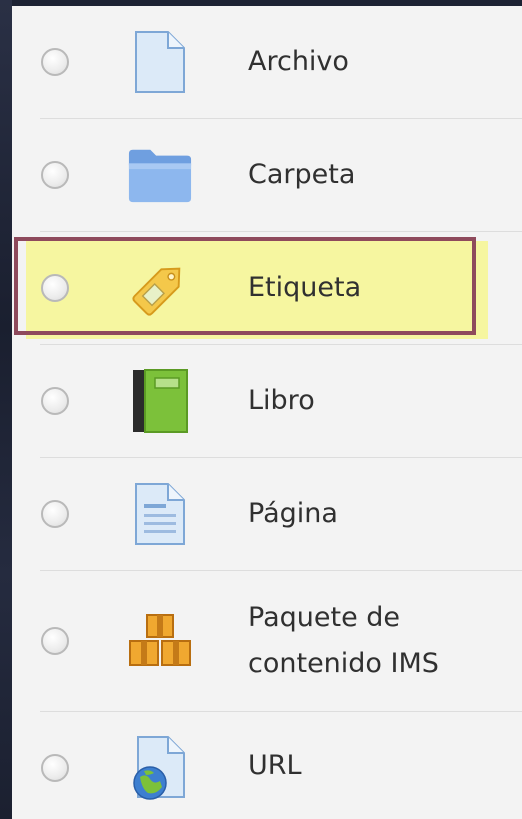  What do you see at coordinates (302, 174) in the screenshot?
I see `module-label: Carpeta` at bounding box center [302, 174].